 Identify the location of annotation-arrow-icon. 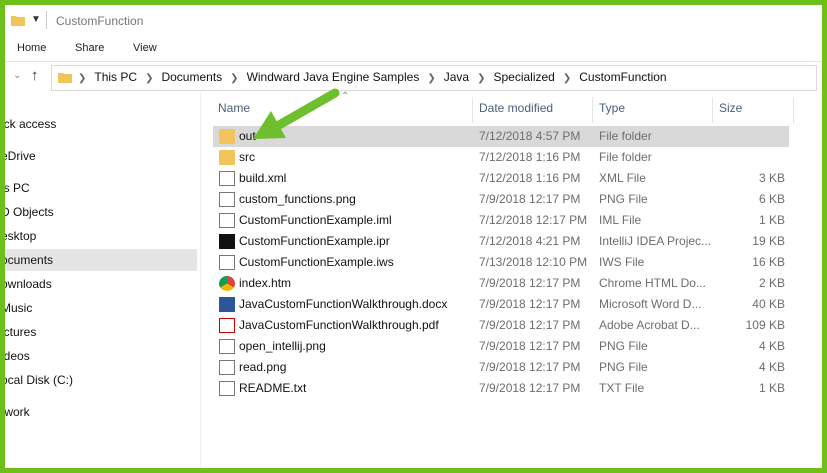
(296, 113).